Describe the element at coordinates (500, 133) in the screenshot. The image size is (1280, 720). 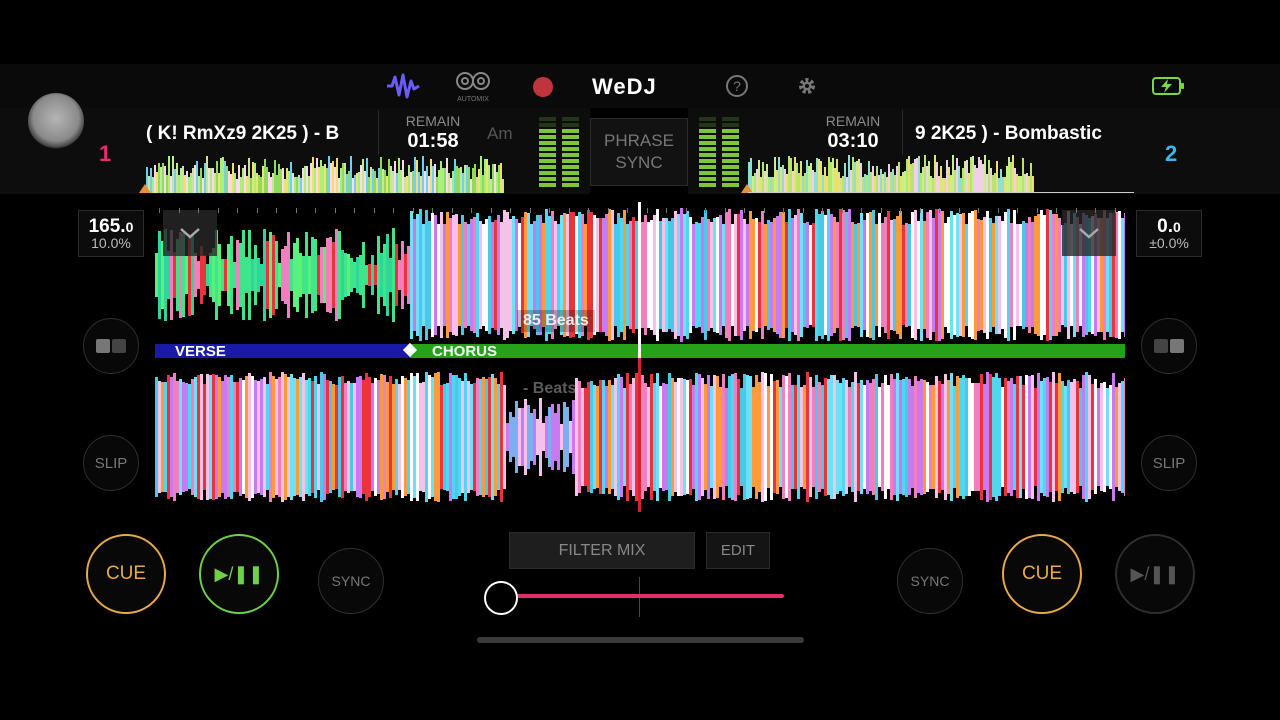
I see `deck1-key: Am` at that location.